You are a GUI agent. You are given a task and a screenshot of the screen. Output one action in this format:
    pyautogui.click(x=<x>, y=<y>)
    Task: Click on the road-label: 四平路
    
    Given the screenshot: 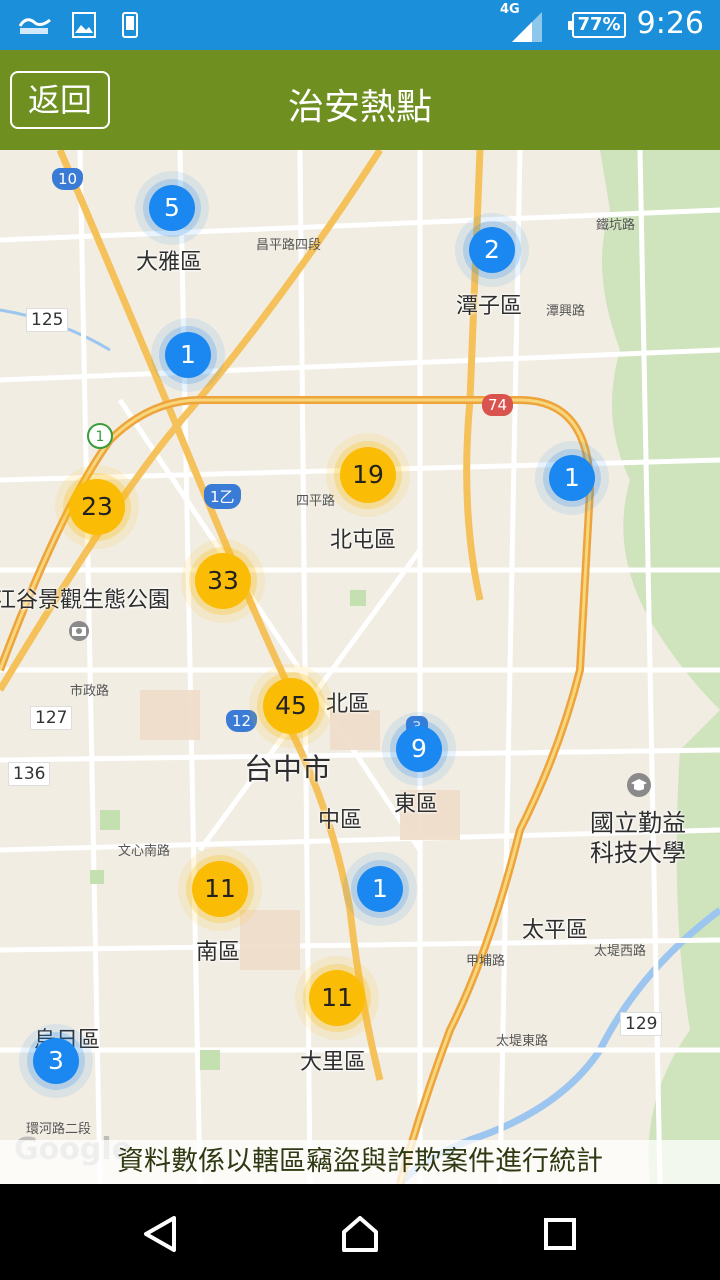 What is the action you would take?
    pyautogui.click(x=316, y=501)
    